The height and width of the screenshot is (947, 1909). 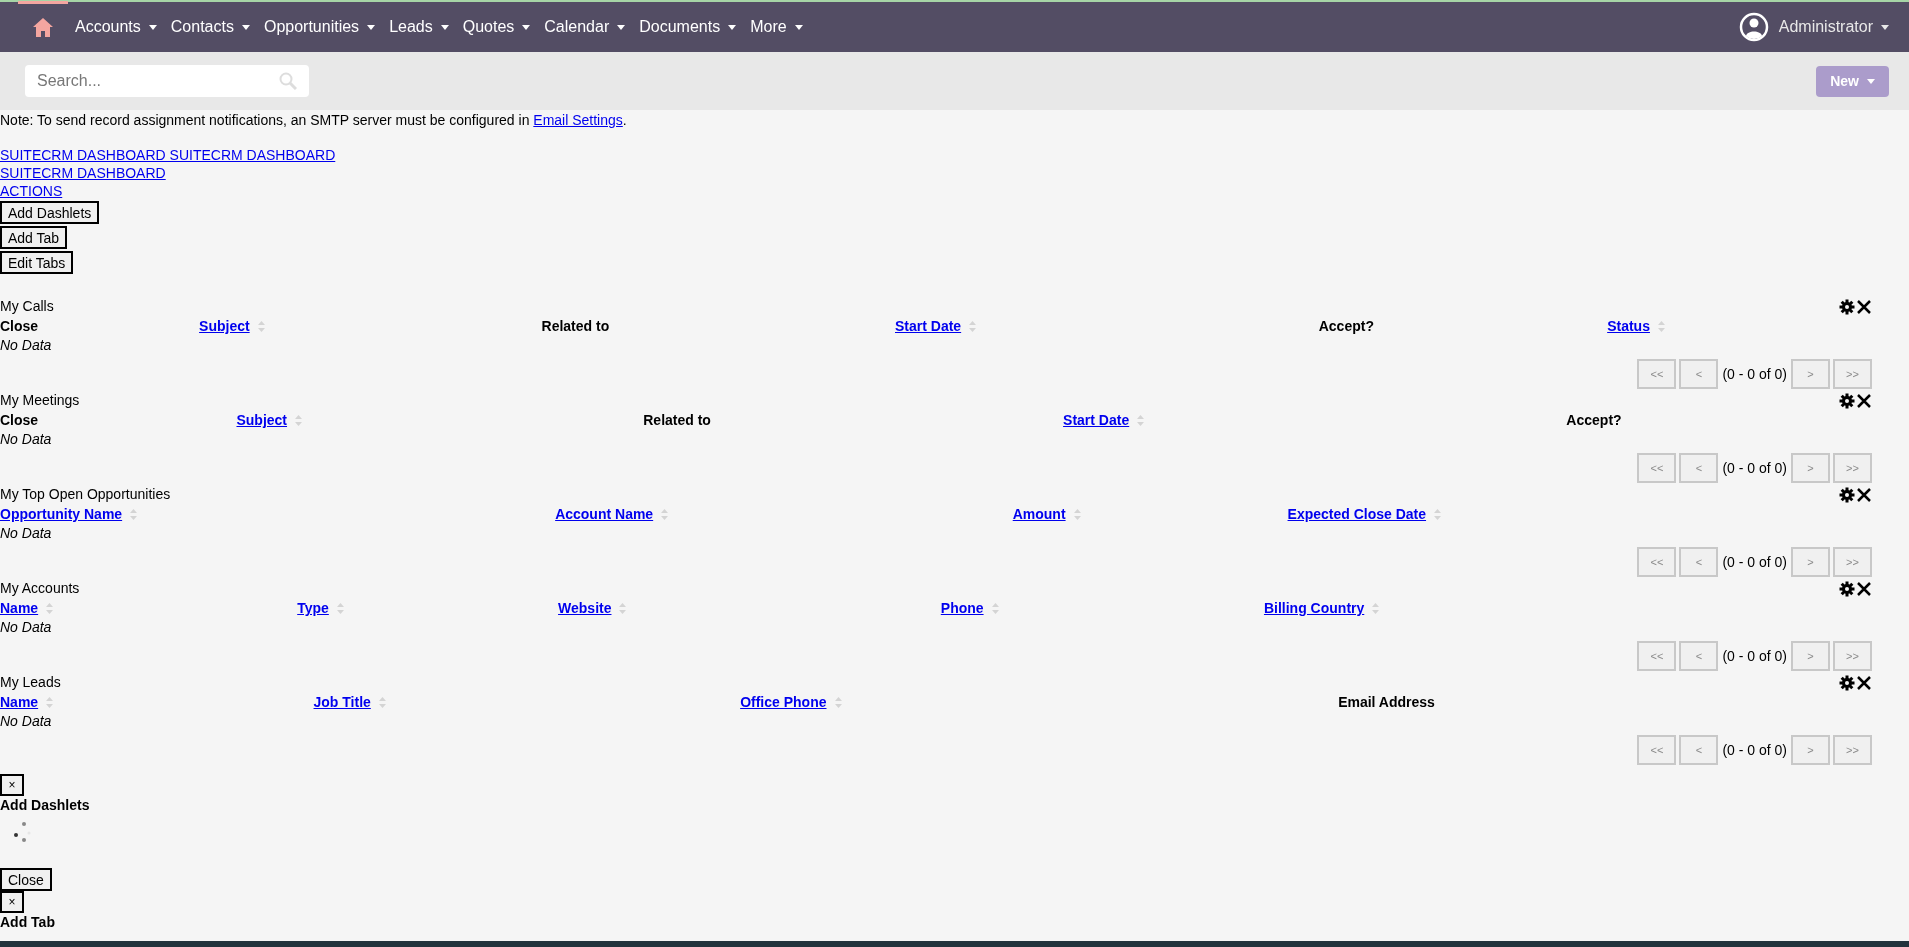 What do you see at coordinates (1753, 27) in the screenshot?
I see `user-avatar-icon` at bounding box center [1753, 27].